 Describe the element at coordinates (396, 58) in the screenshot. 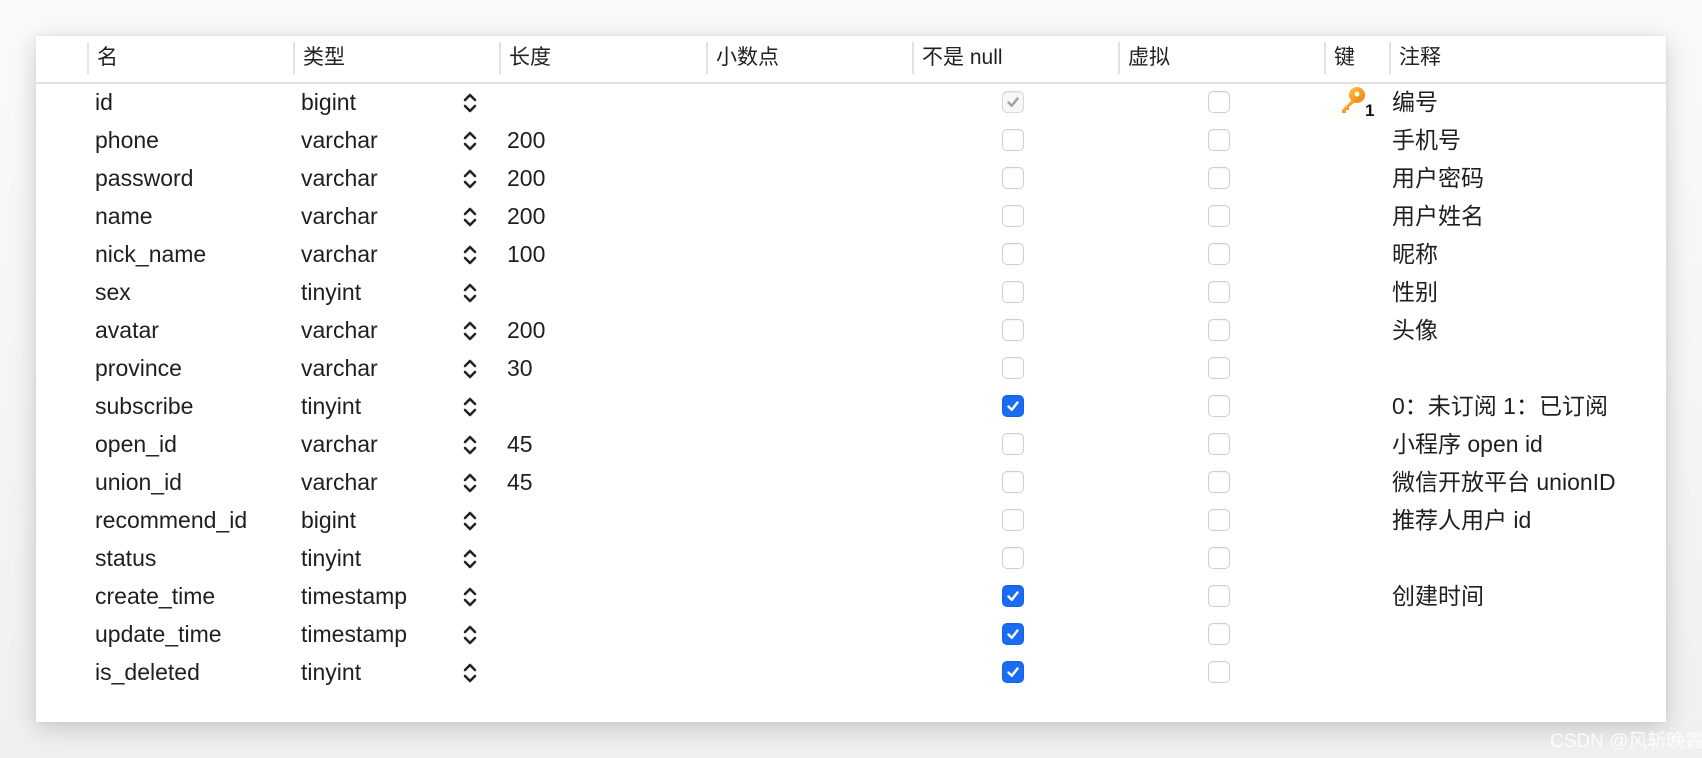

I see `column-header-type: 类型` at that location.